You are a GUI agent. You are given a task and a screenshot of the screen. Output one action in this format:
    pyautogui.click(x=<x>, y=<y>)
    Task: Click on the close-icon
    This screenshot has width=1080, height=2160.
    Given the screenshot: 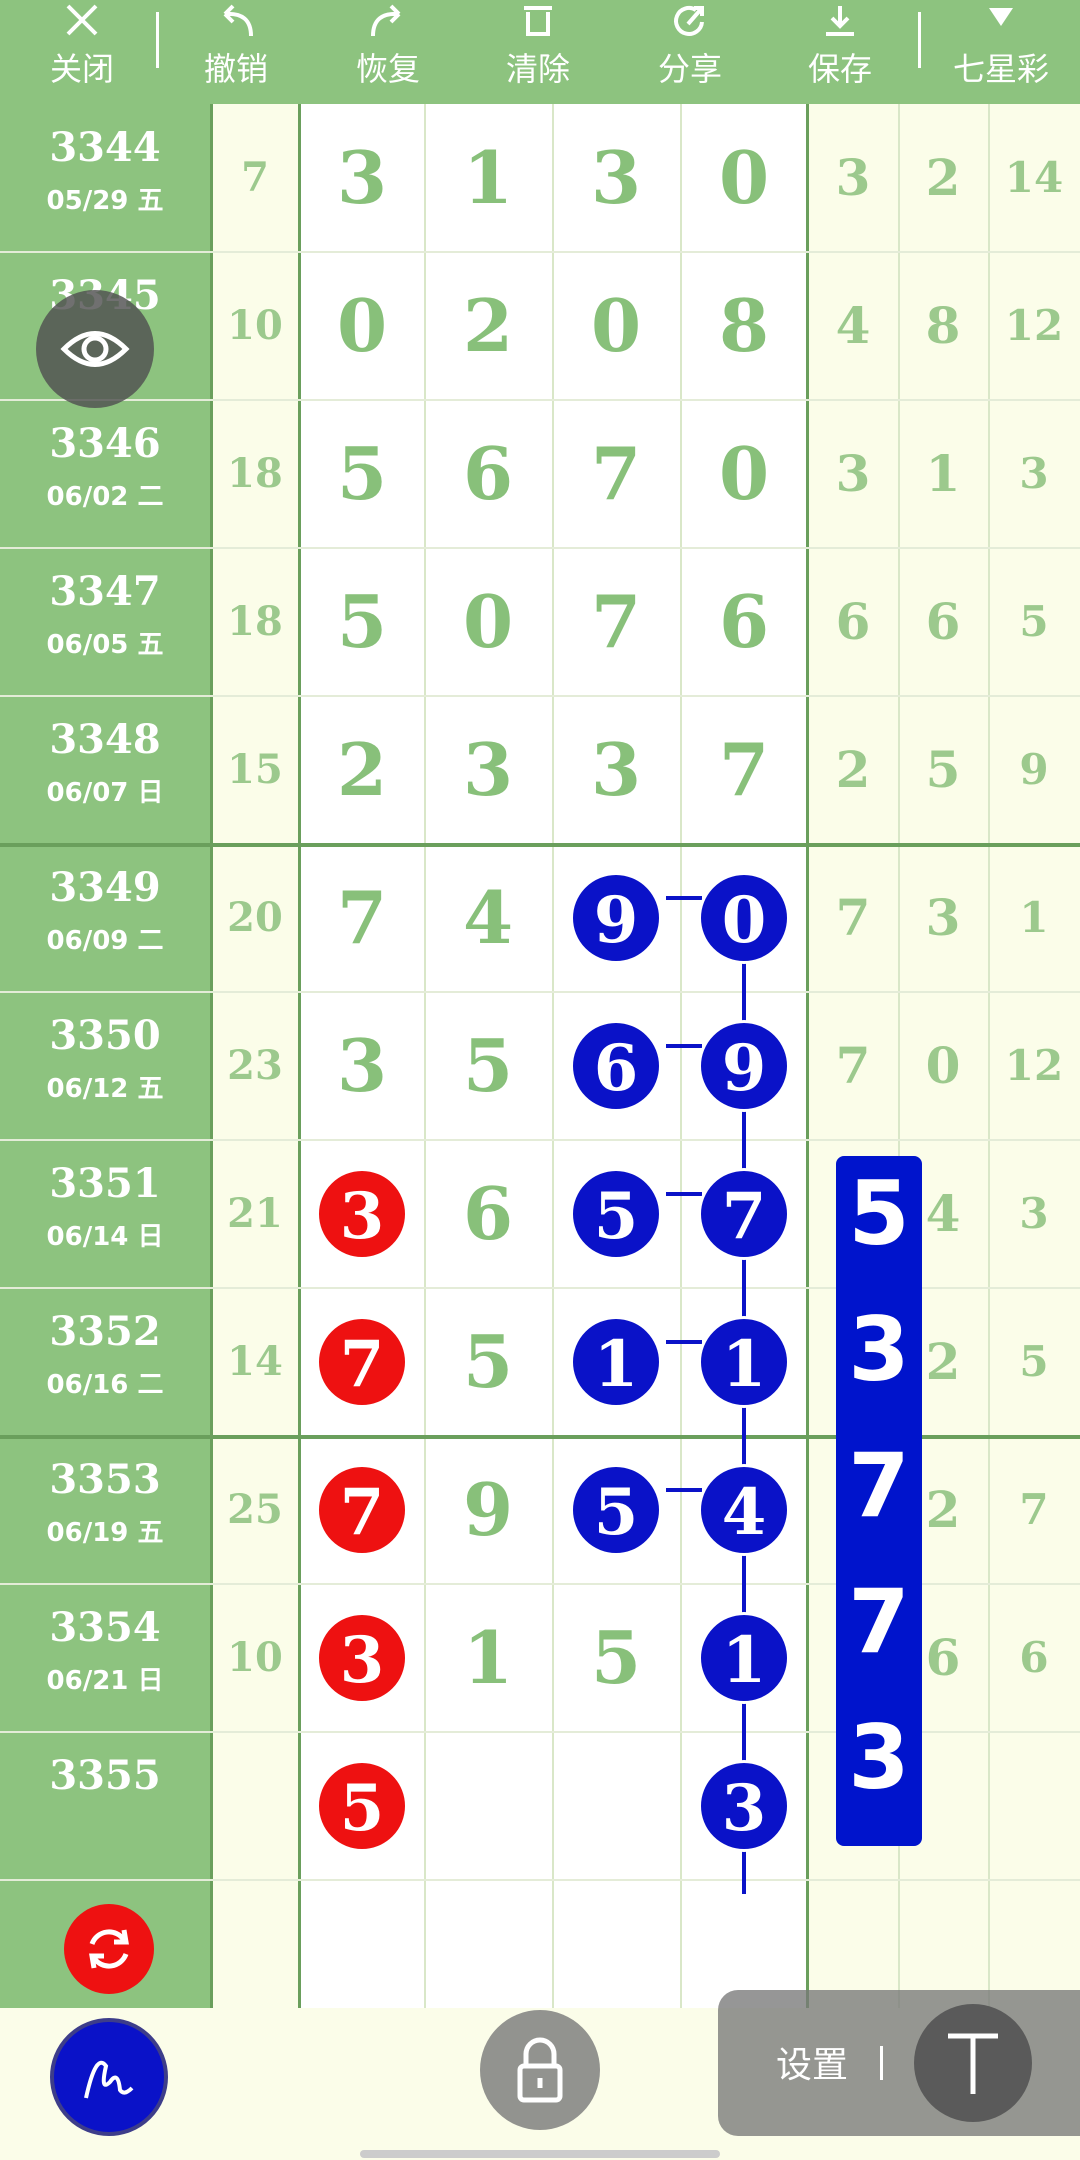 What is the action you would take?
    pyautogui.click(x=82, y=23)
    